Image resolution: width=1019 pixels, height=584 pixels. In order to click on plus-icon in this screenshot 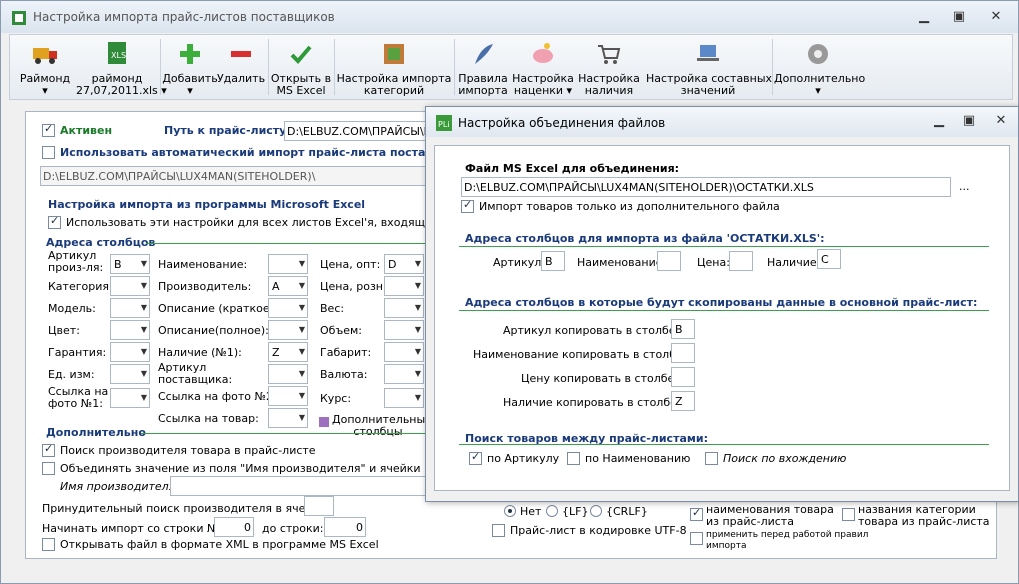, I will do `click(190, 54)`.